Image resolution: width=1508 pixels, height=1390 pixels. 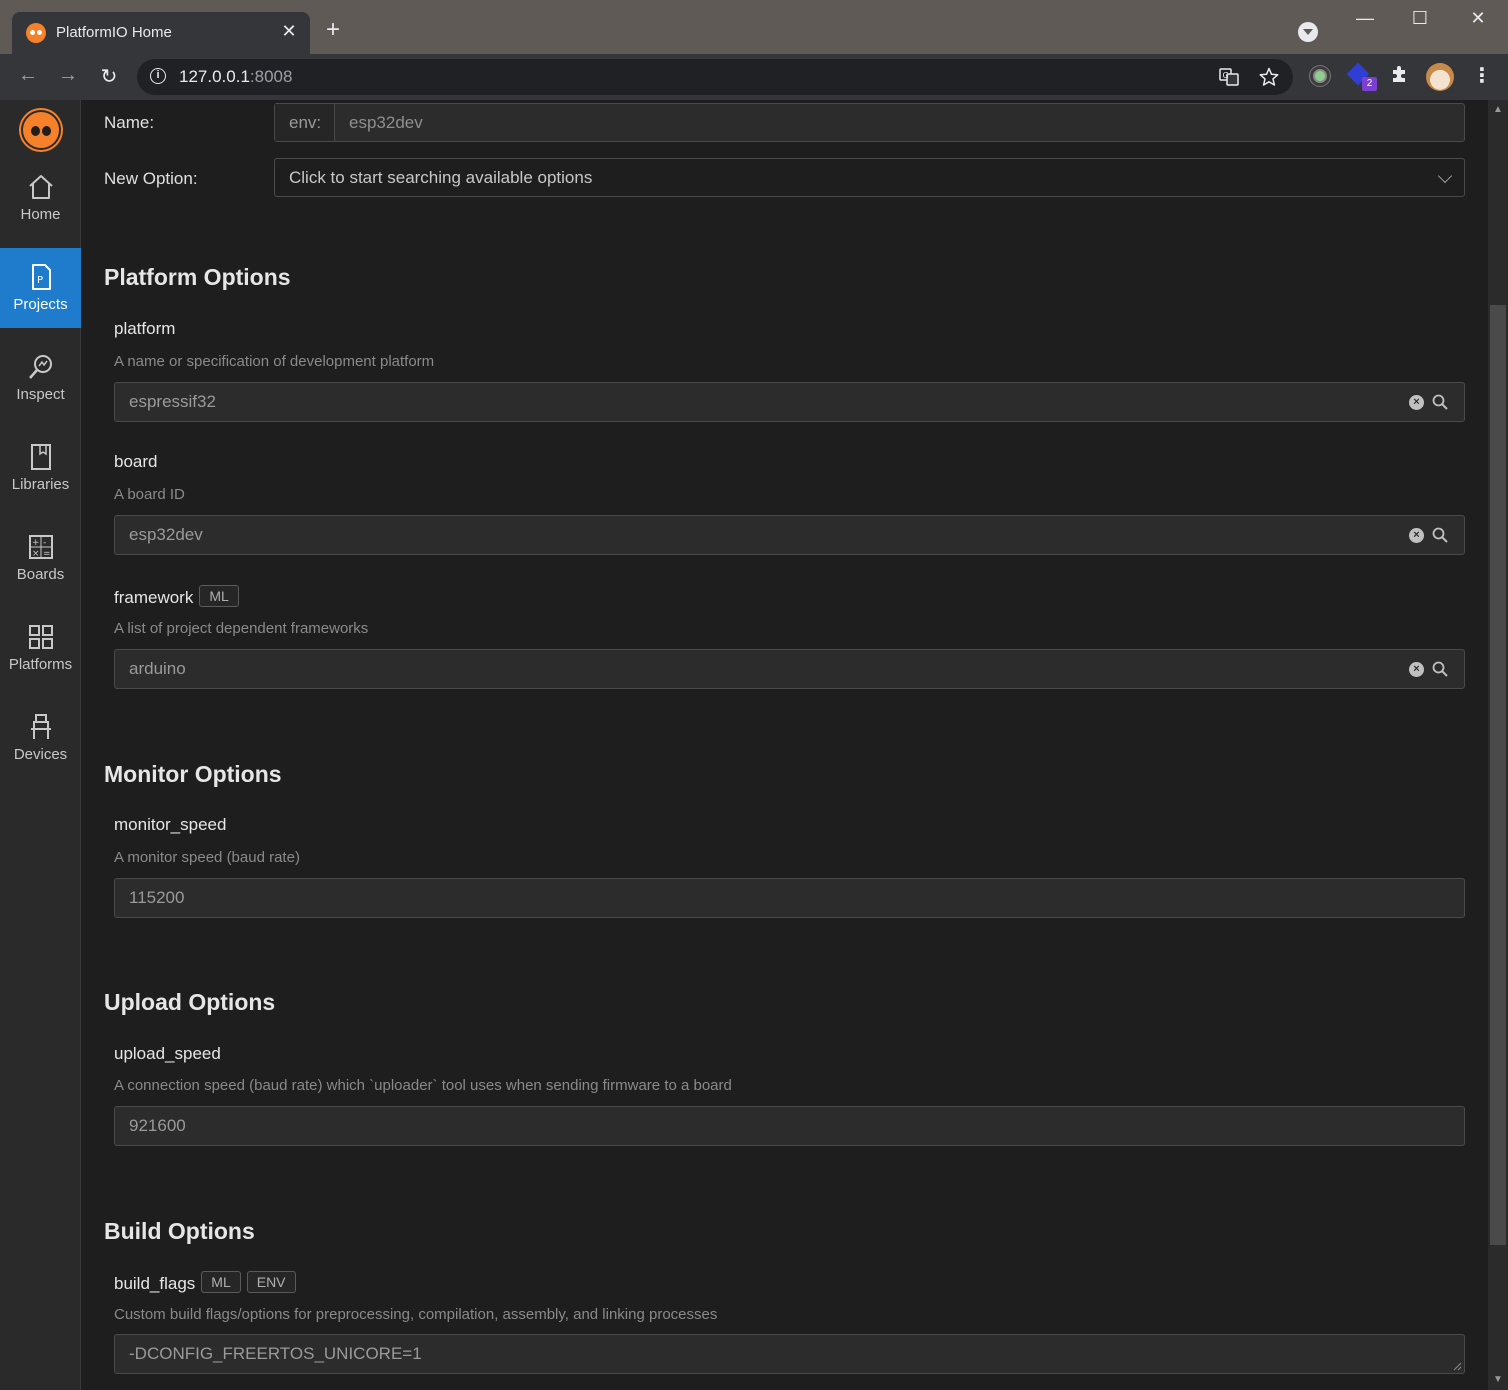 What do you see at coordinates (789, 1354) in the screenshot?
I see `build-flags-textarea: -DCONFIG_FREERTOS_UNICORE=1` at bounding box center [789, 1354].